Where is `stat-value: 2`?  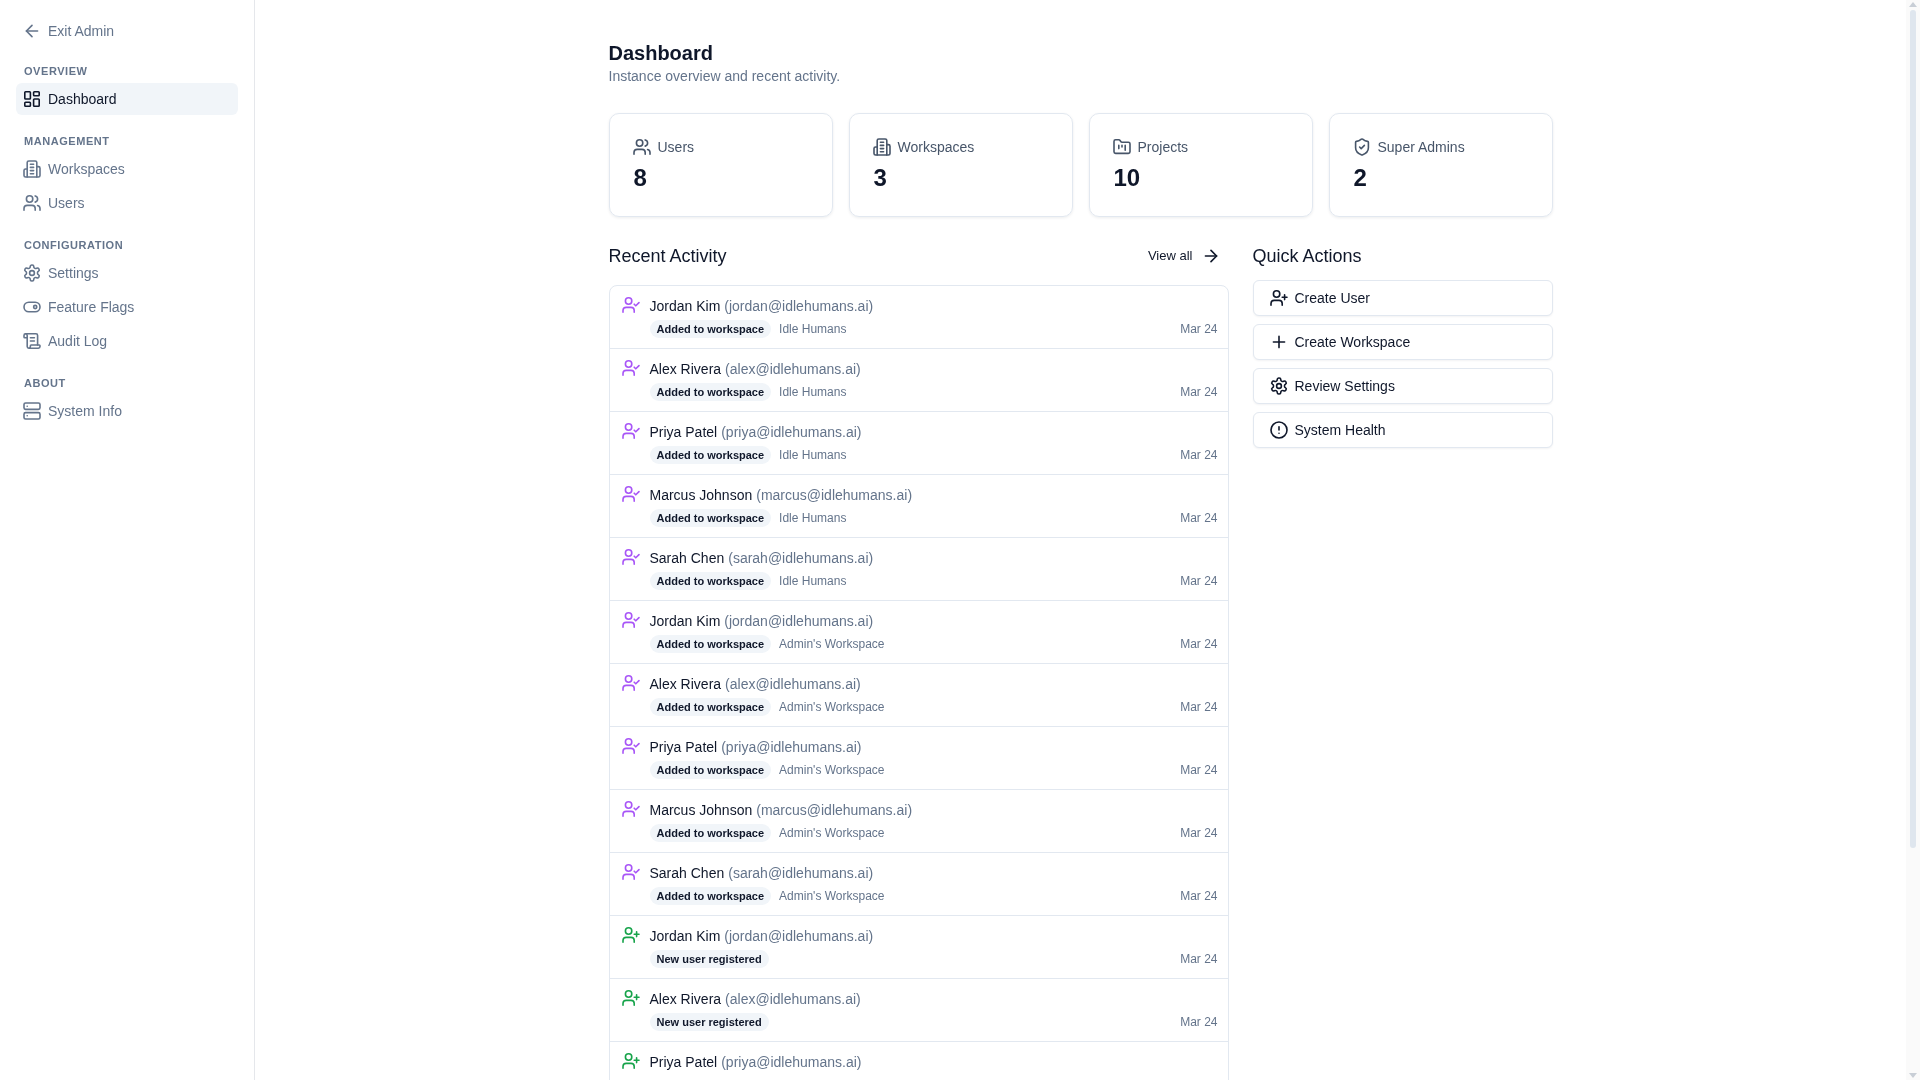 stat-value: 2 is located at coordinates (1360, 178).